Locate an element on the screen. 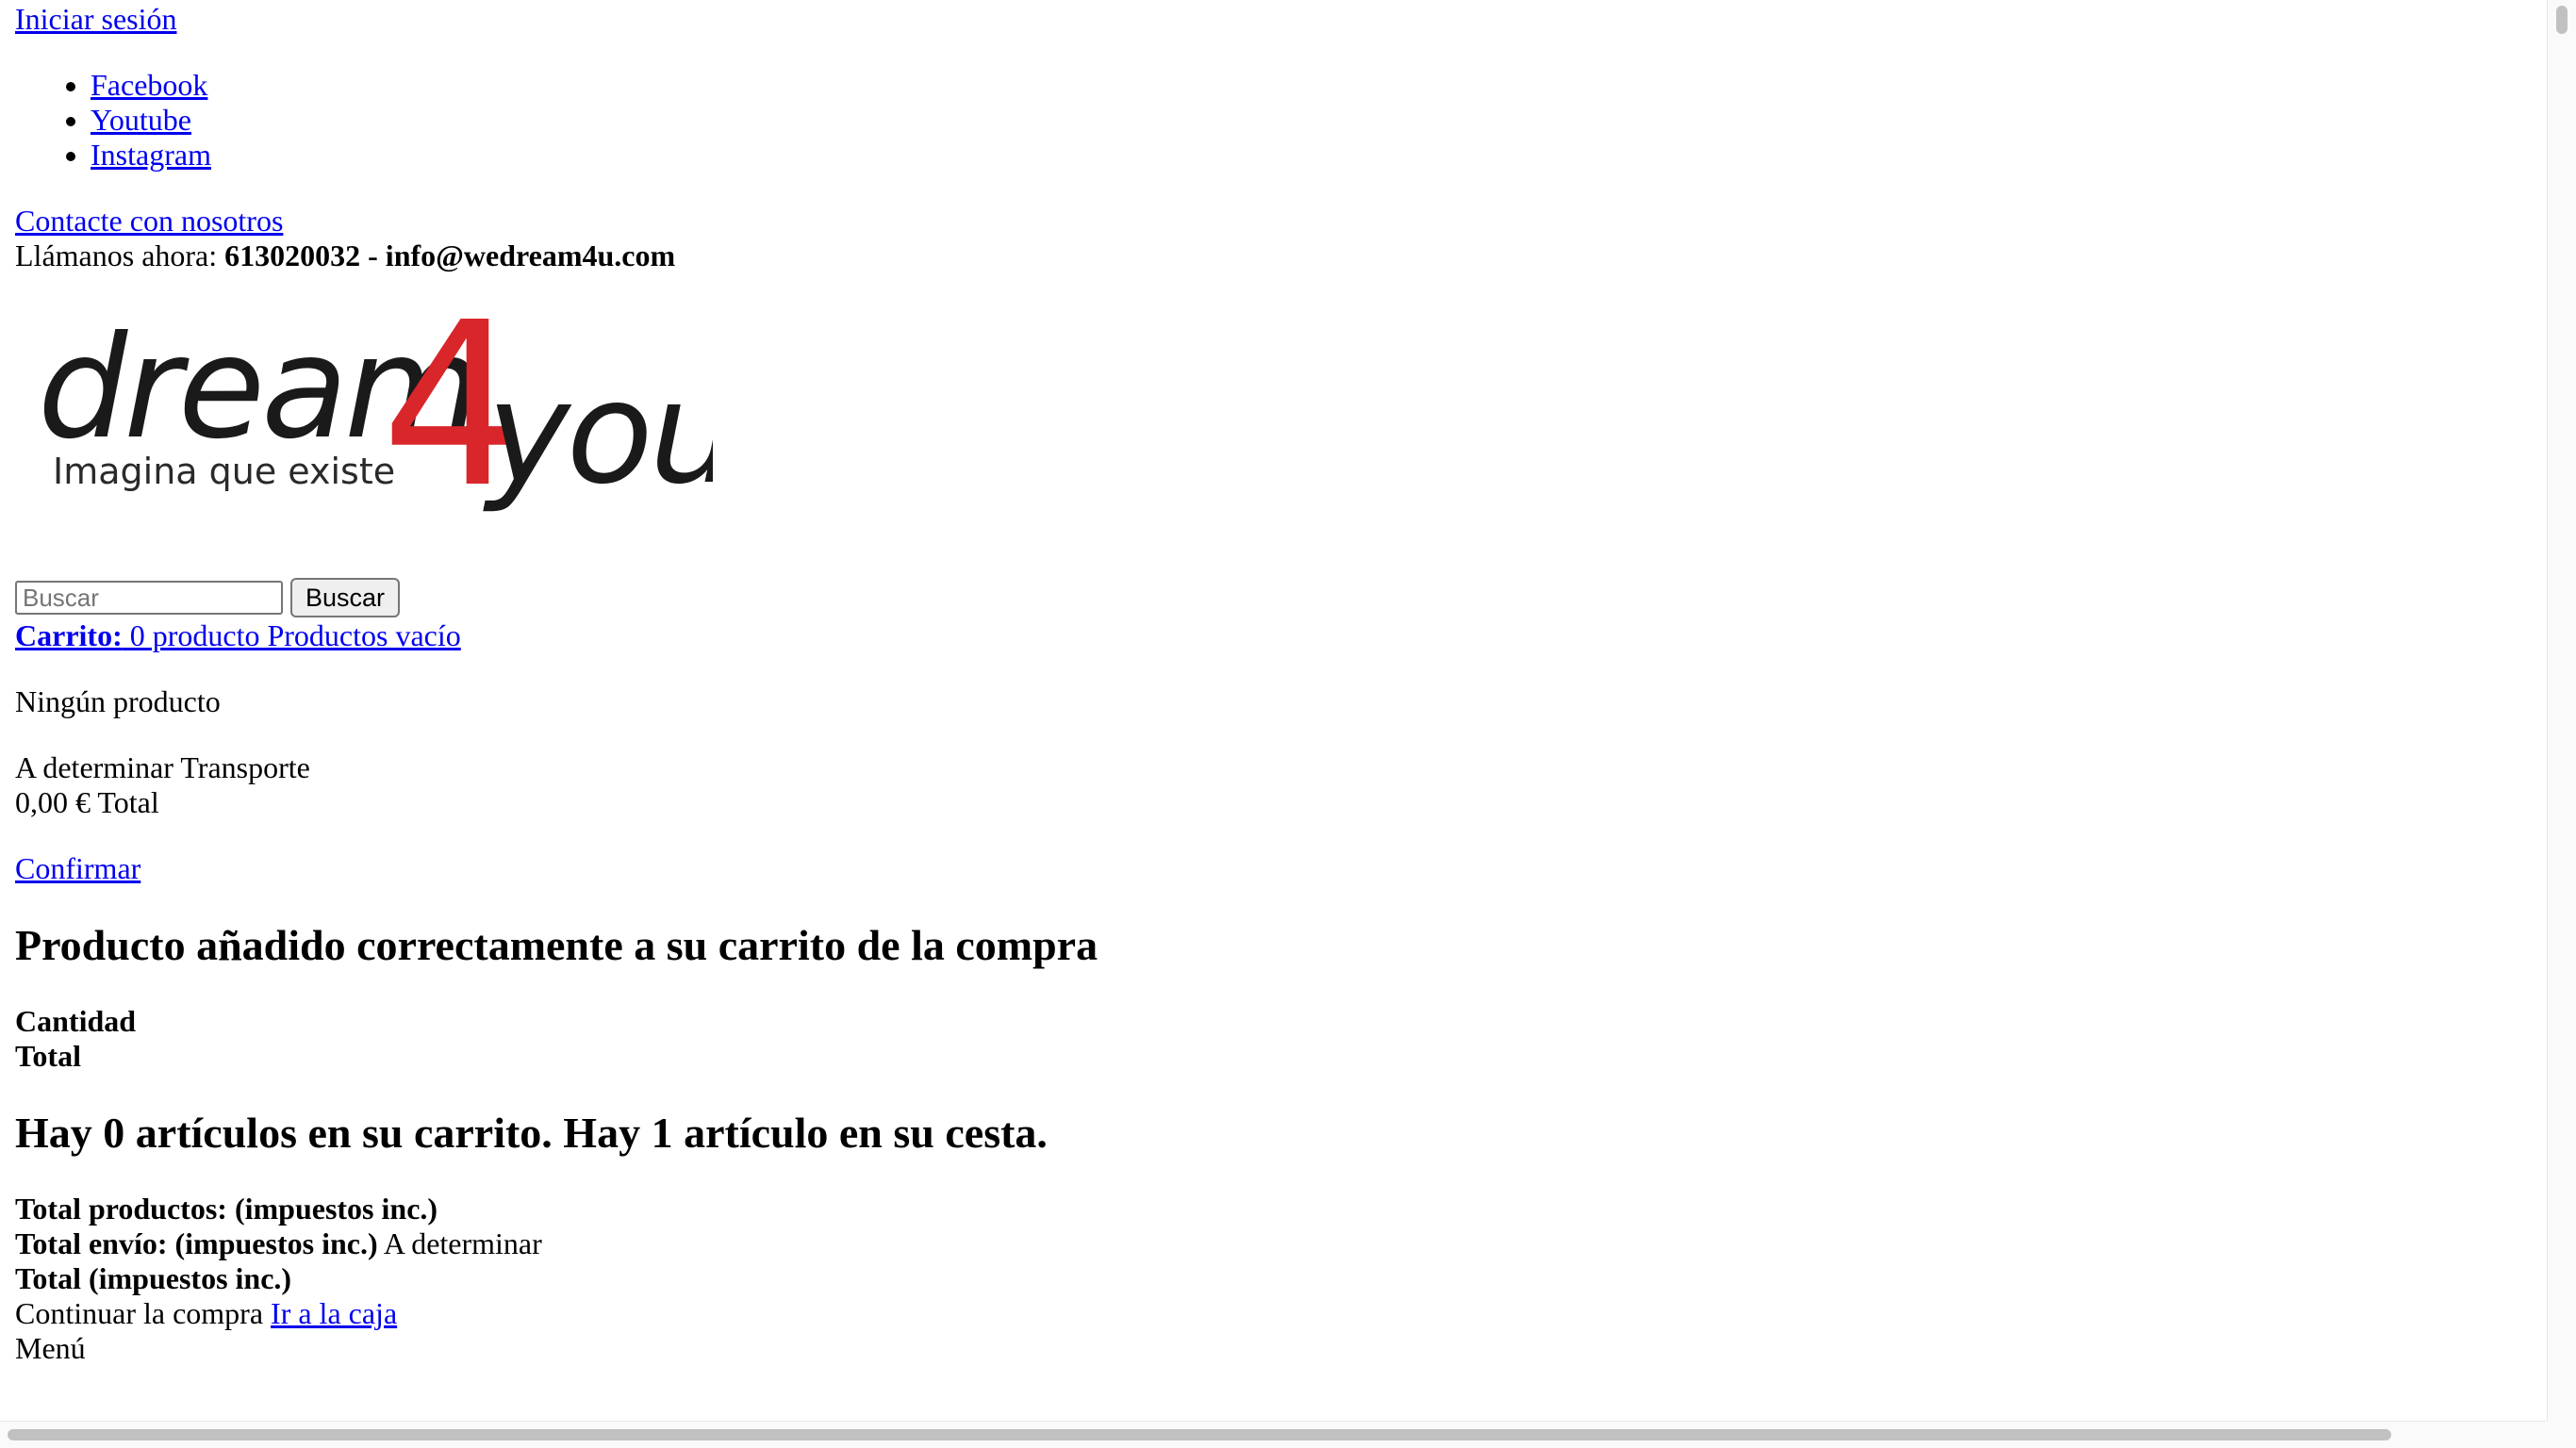 This screenshot has height=1448, width=2576. cart-row: Carrito: 0 producto Productos vacío is located at coordinates (1278, 635).